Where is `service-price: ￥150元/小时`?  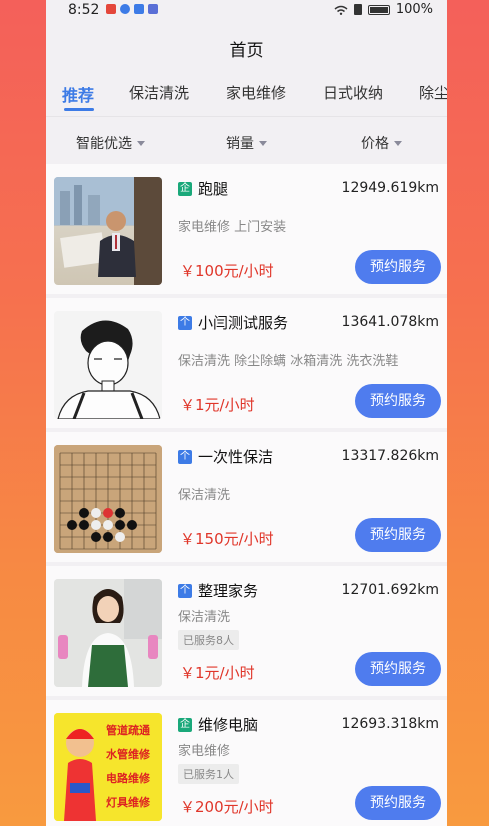 service-price: ￥150元/小时 is located at coordinates (227, 539).